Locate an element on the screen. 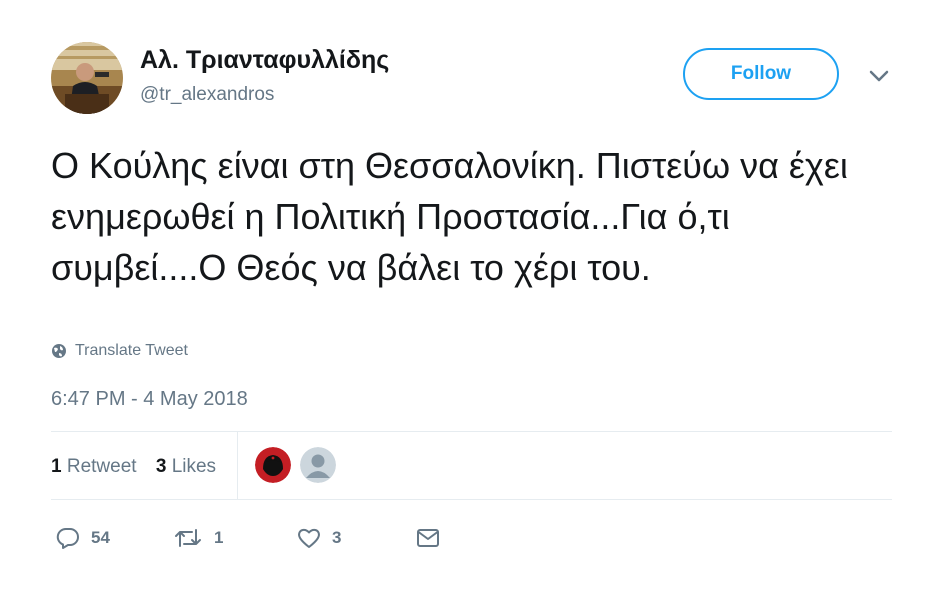 The image size is (949, 591). retweet-icon is located at coordinates (188, 538).